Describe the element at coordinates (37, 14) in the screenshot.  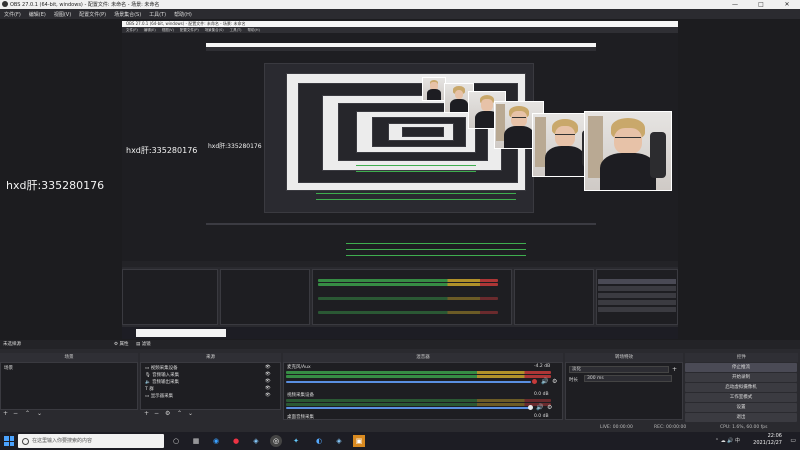
I see `menu-edit: 编辑(E)` at that location.